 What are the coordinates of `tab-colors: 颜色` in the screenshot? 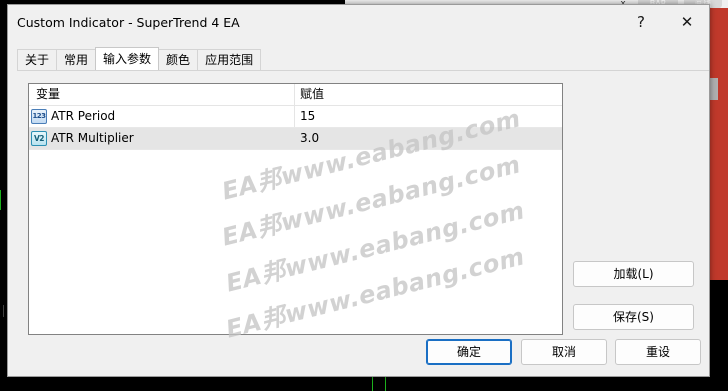 It's located at (178, 59).